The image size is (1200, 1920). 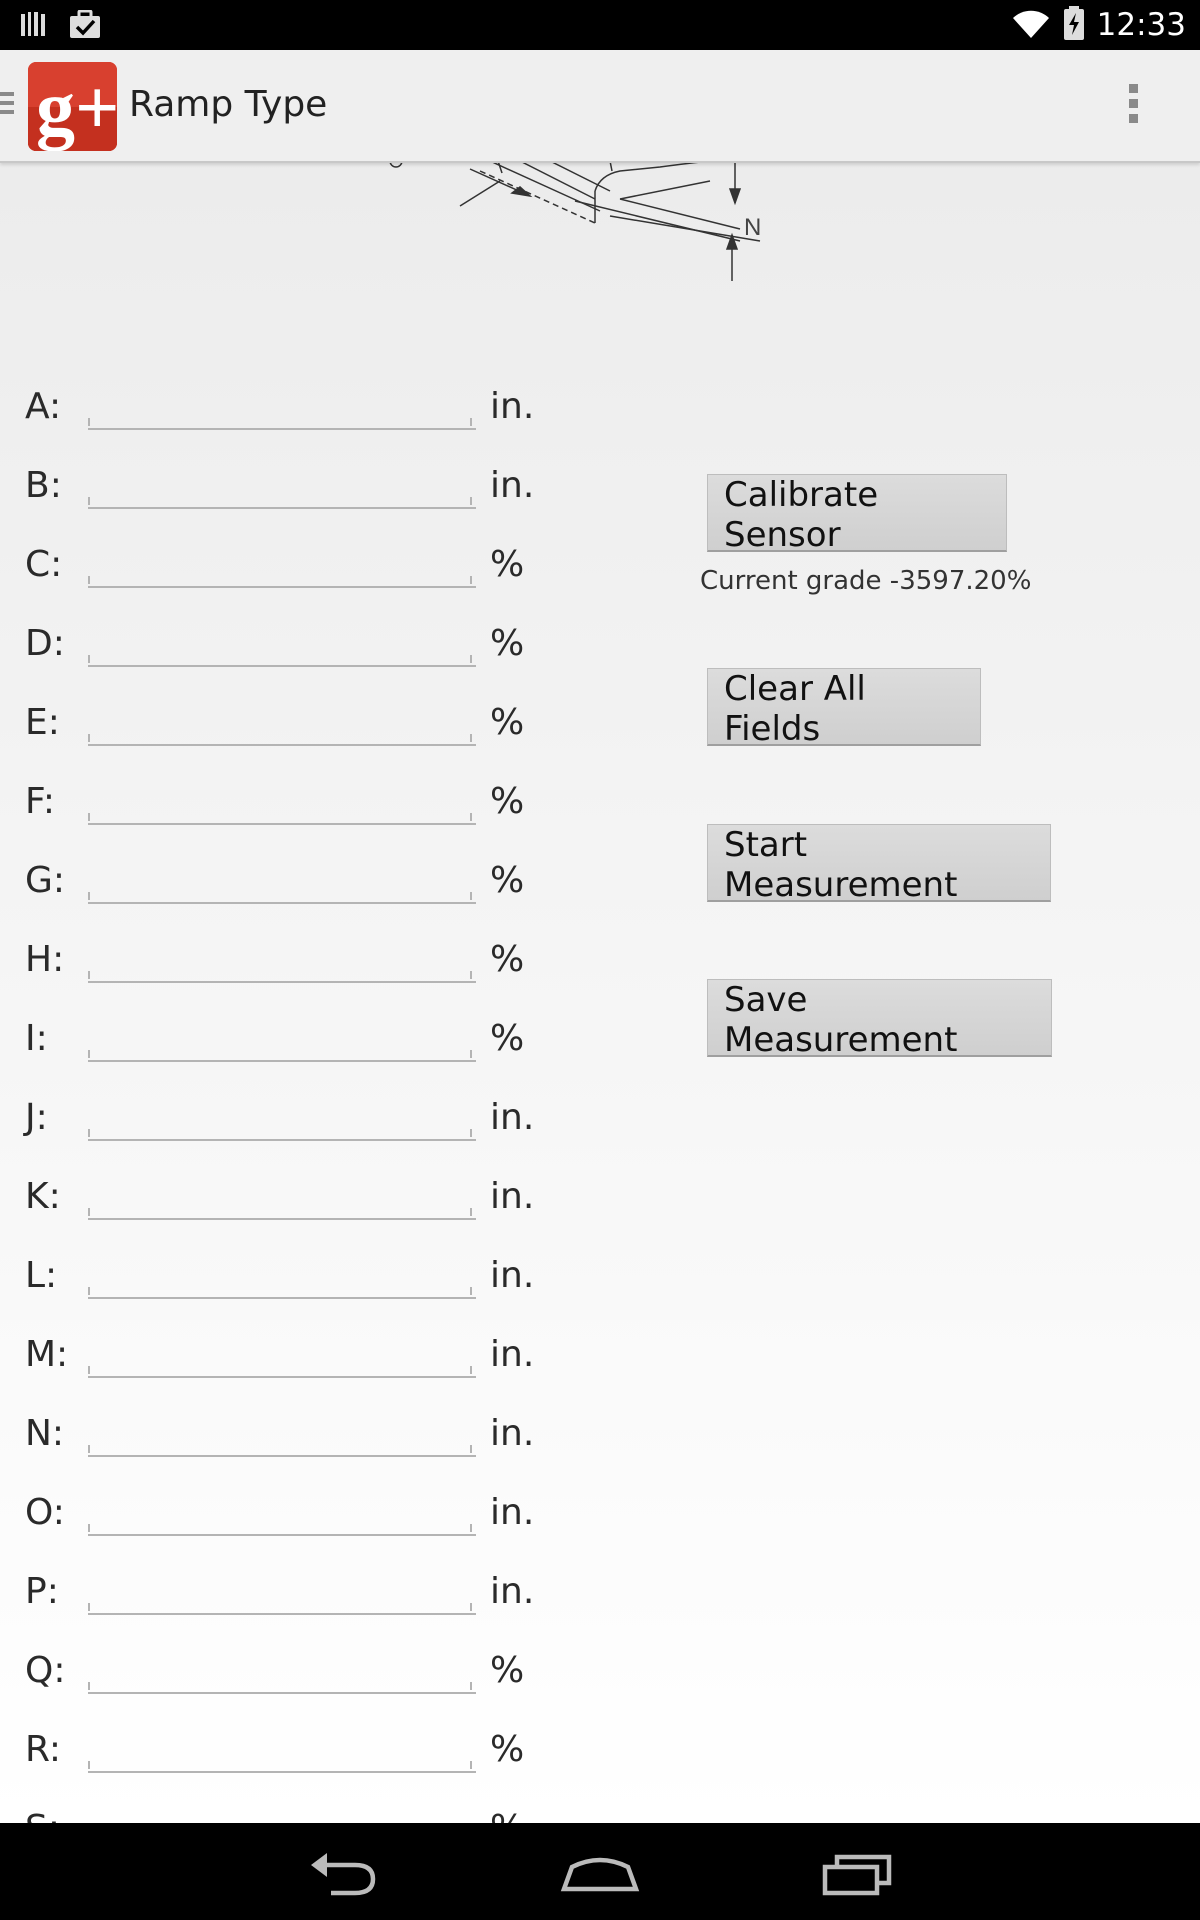 What do you see at coordinates (282, 482) in the screenshot?
I see `field-input-b` at bounding box center [282, 482].